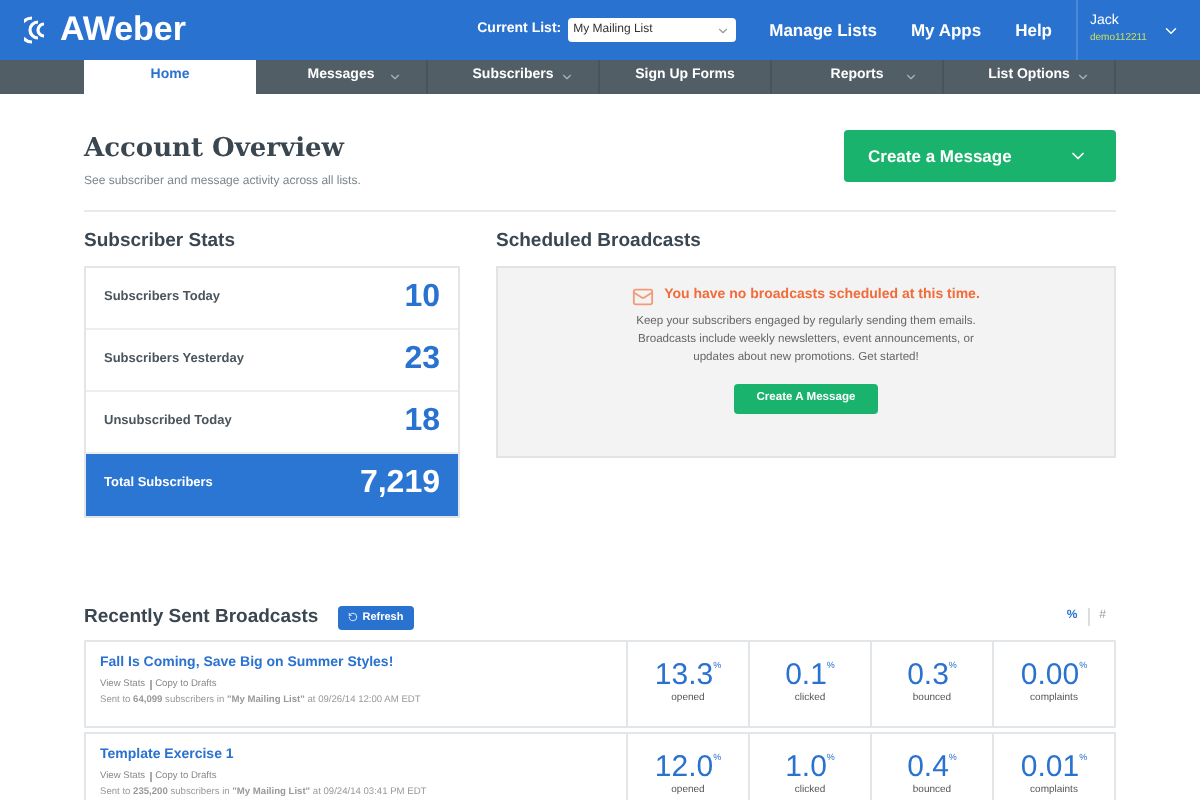 This screenshot has width=1200, height=800. Describe the element at coordinates (422, 359) in the screenshot. I see `stat-value: 23` at that location.